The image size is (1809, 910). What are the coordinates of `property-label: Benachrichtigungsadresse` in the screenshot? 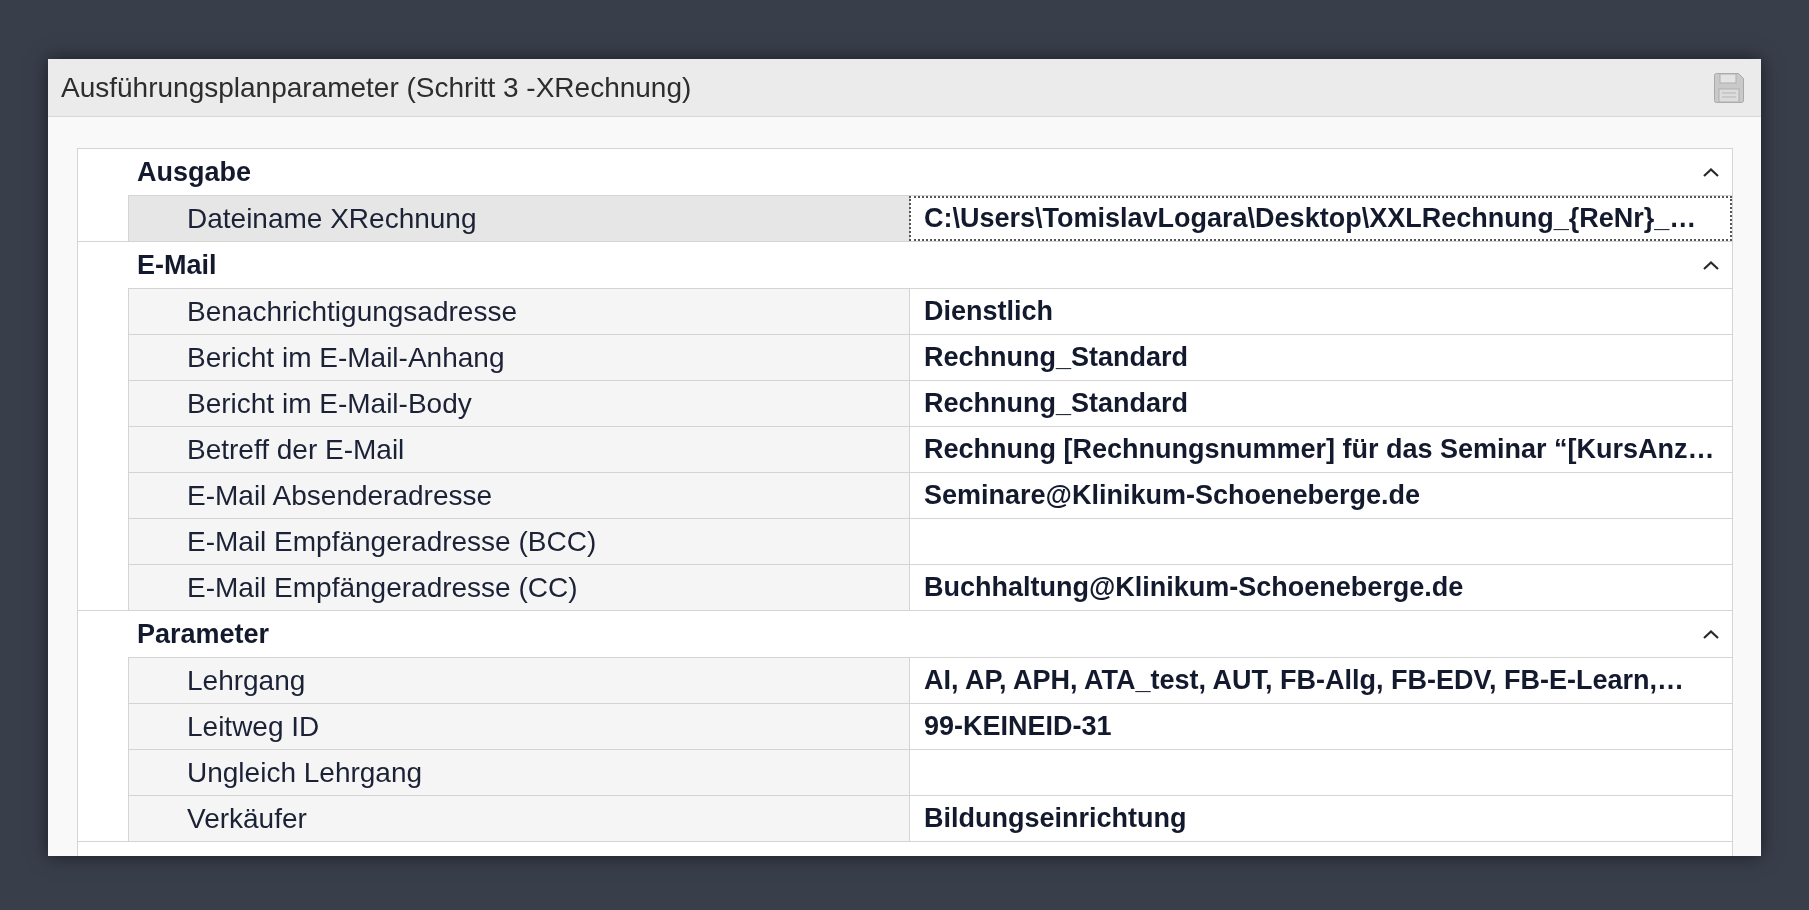 It's located at (519, 311).